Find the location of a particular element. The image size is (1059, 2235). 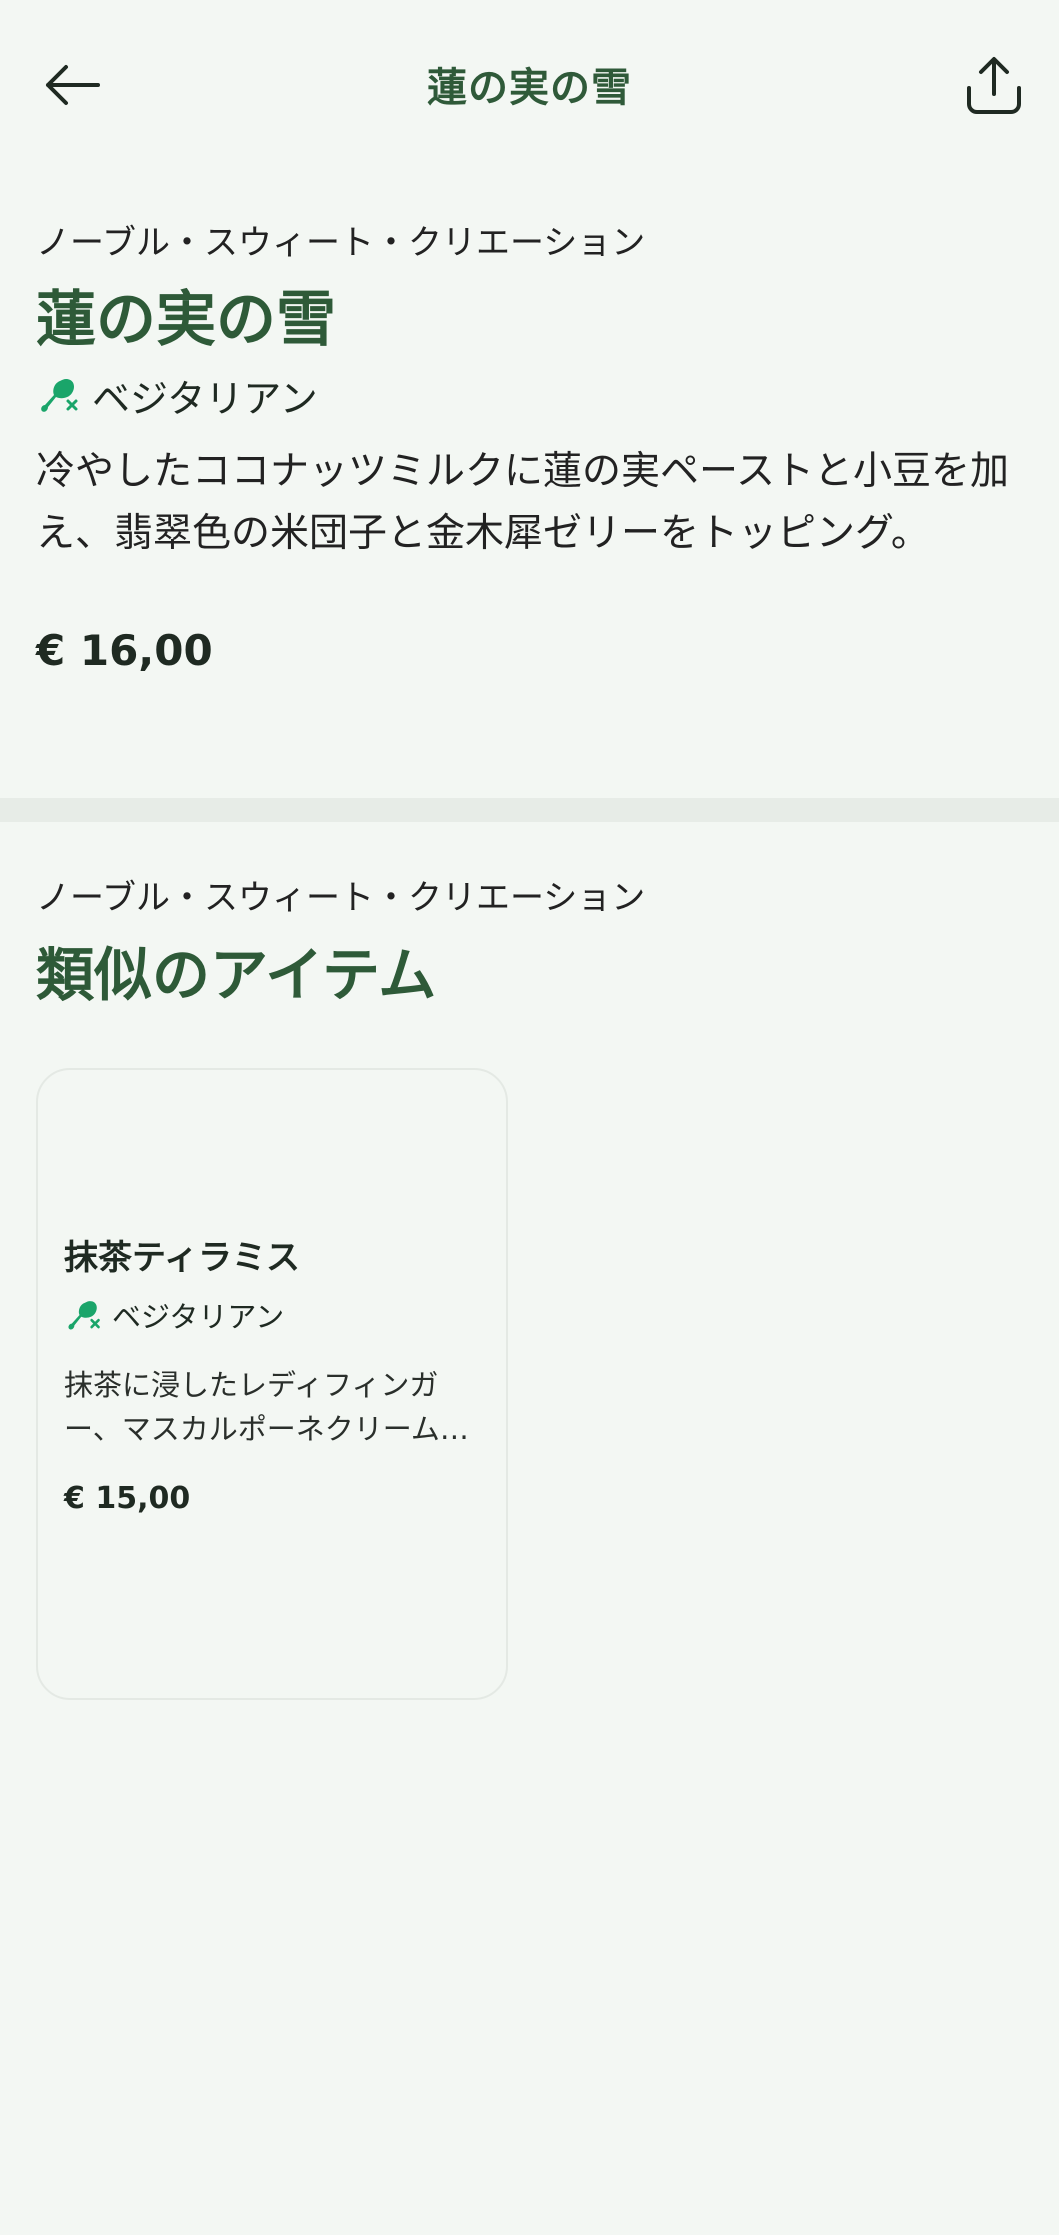

similar-items-title: 類似のアイテム is located at coordinates (236, 975).